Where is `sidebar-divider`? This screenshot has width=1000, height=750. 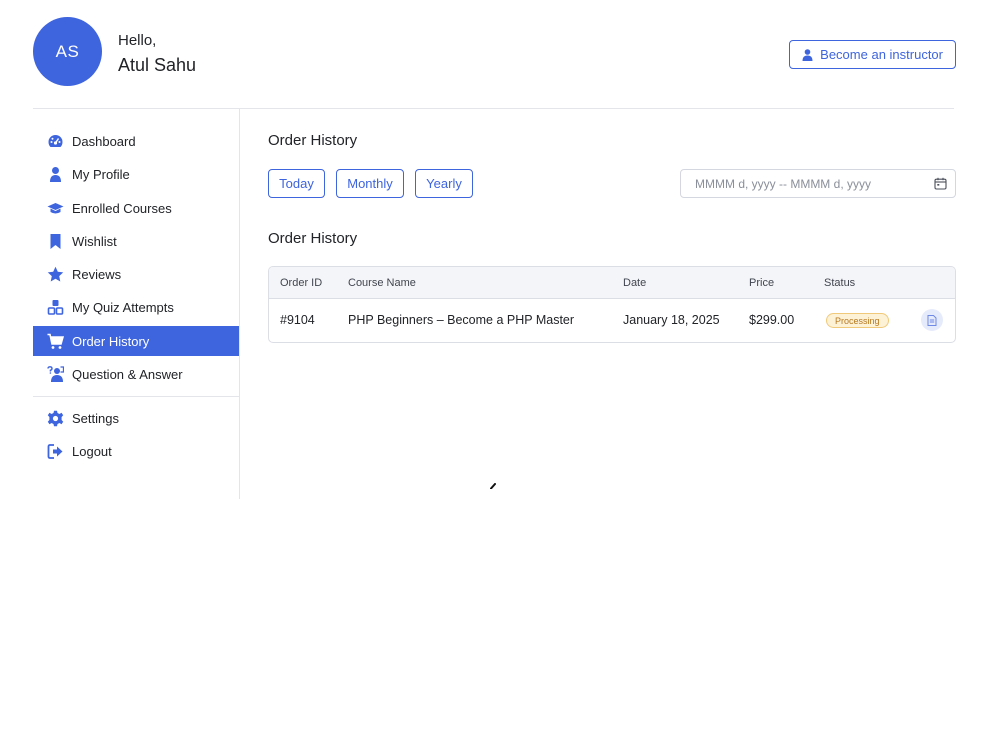 sidebar-divider is located at coordinates (136, 396).